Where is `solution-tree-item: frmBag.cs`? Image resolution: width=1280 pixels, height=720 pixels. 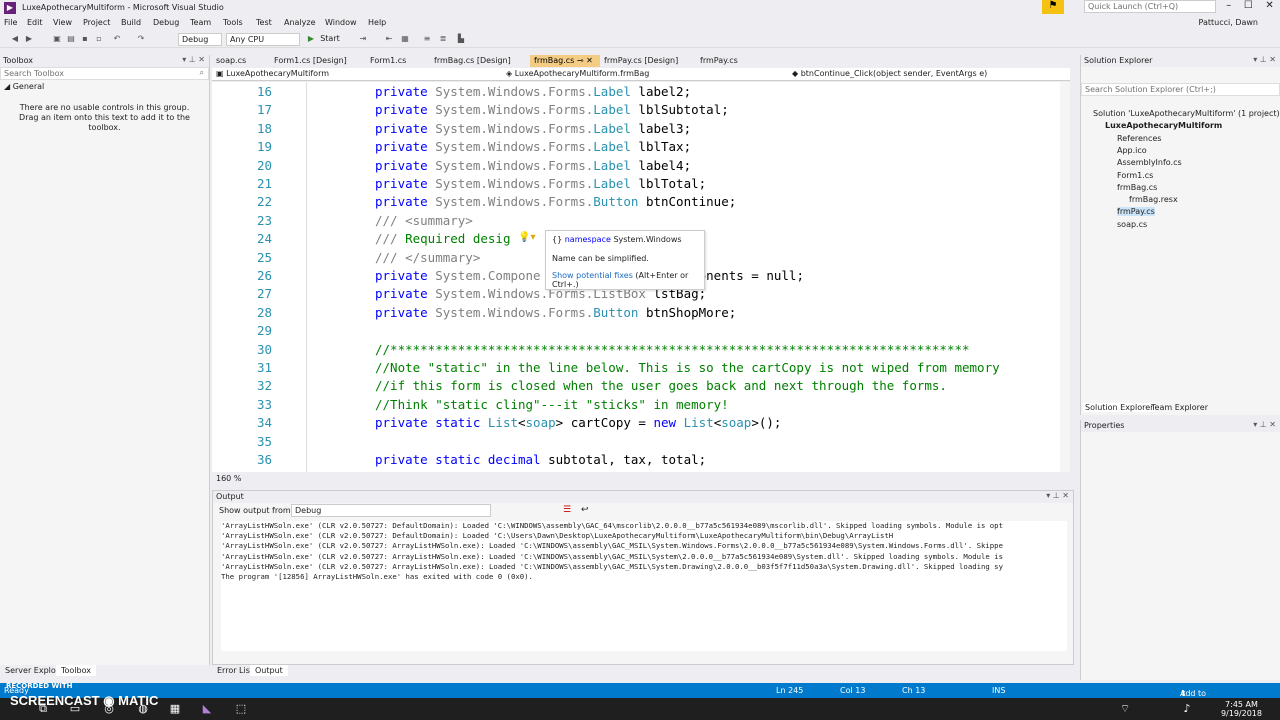 solution-tree-item: frmBag.cs is located at coordinates (1137, 187).